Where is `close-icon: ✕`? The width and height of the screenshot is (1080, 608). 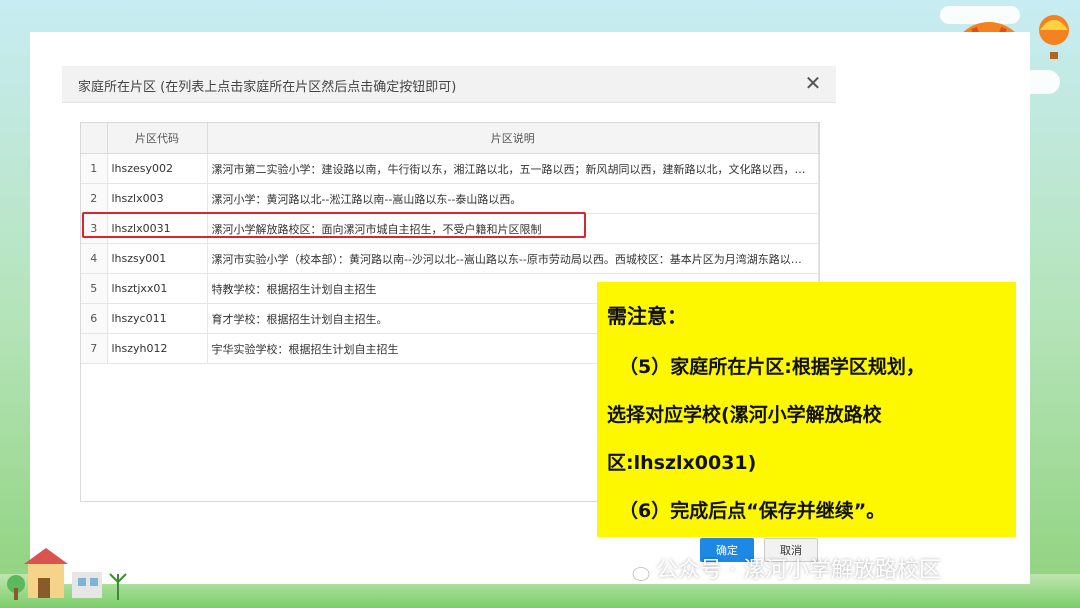
close-icon: ✕ is located at coordinates (813, 83).